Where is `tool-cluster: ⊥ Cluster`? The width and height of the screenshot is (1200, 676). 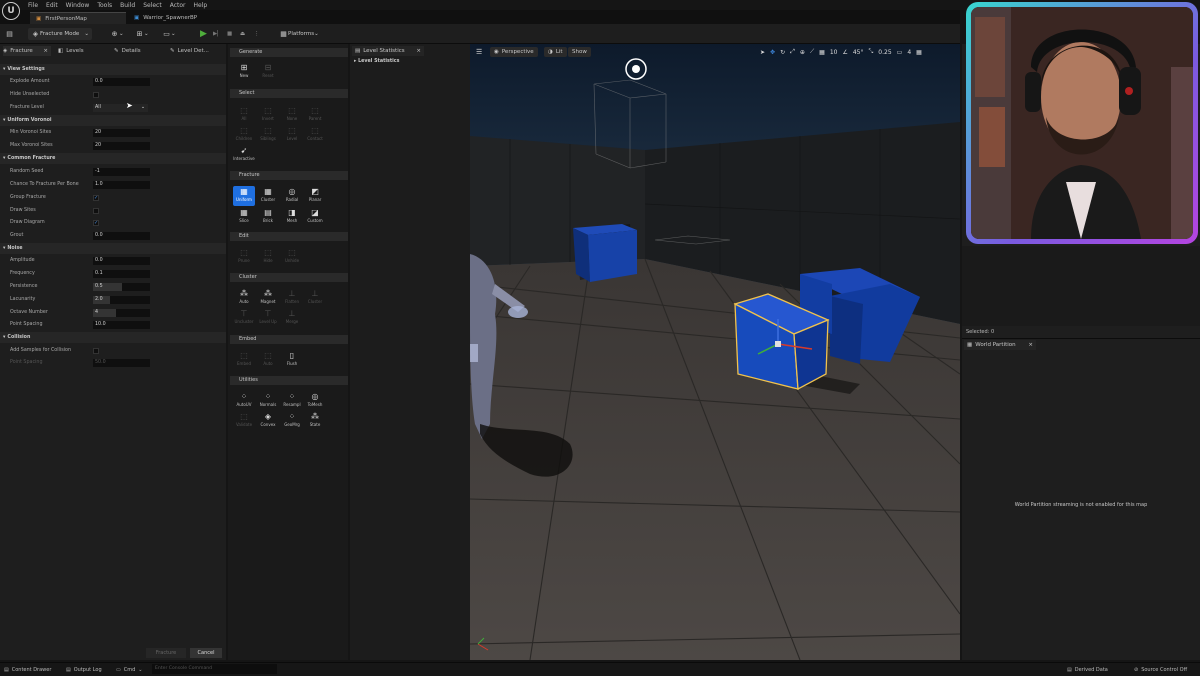
tool-cluster: ⊥ Cluster is located at coordinates (315, 298).